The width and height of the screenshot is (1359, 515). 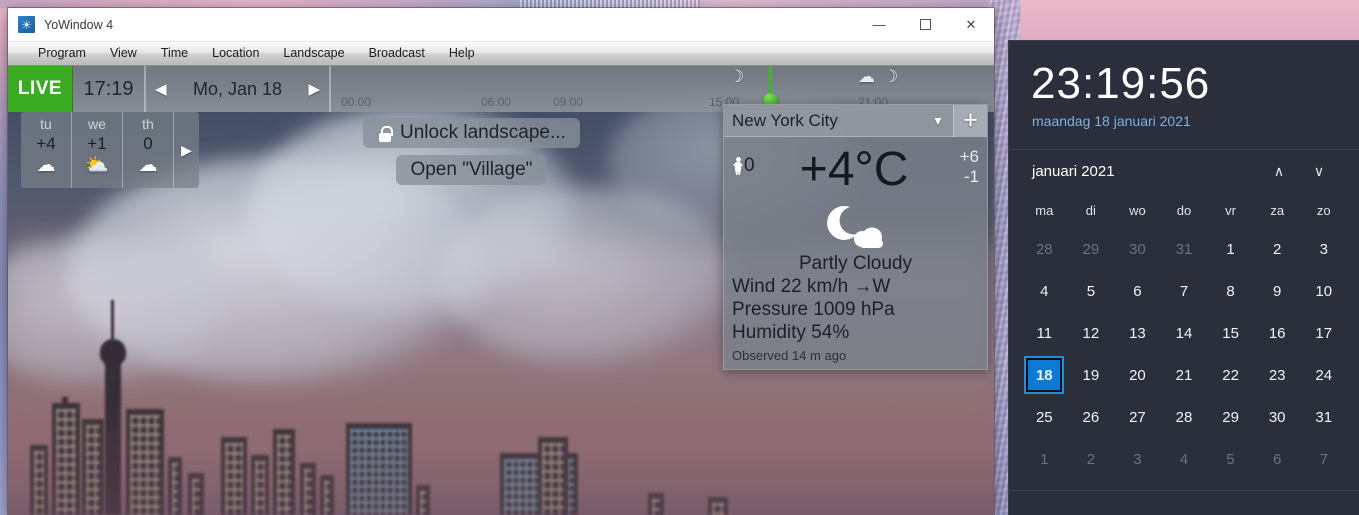 I want to click on calendar-day-number: 27, so click(x=1137, y=417).